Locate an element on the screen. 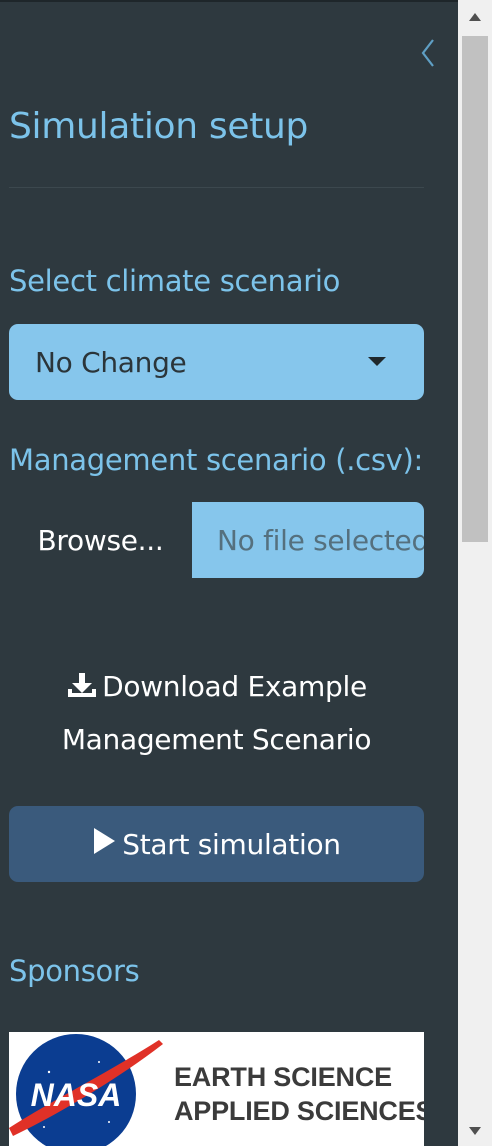 Image resolution: width=492 pixels, height=1146 pixels. start-simulation-button: Start simulation is located at coordinates (216, 844).